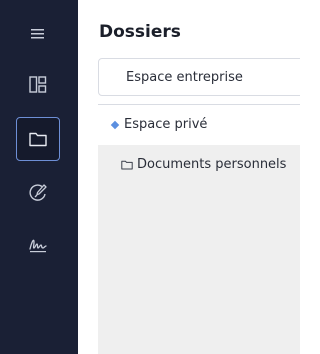 This screenshot has height=354, width=320. I want to click on tree-child-label: Documents personnels, so click(212, 164).